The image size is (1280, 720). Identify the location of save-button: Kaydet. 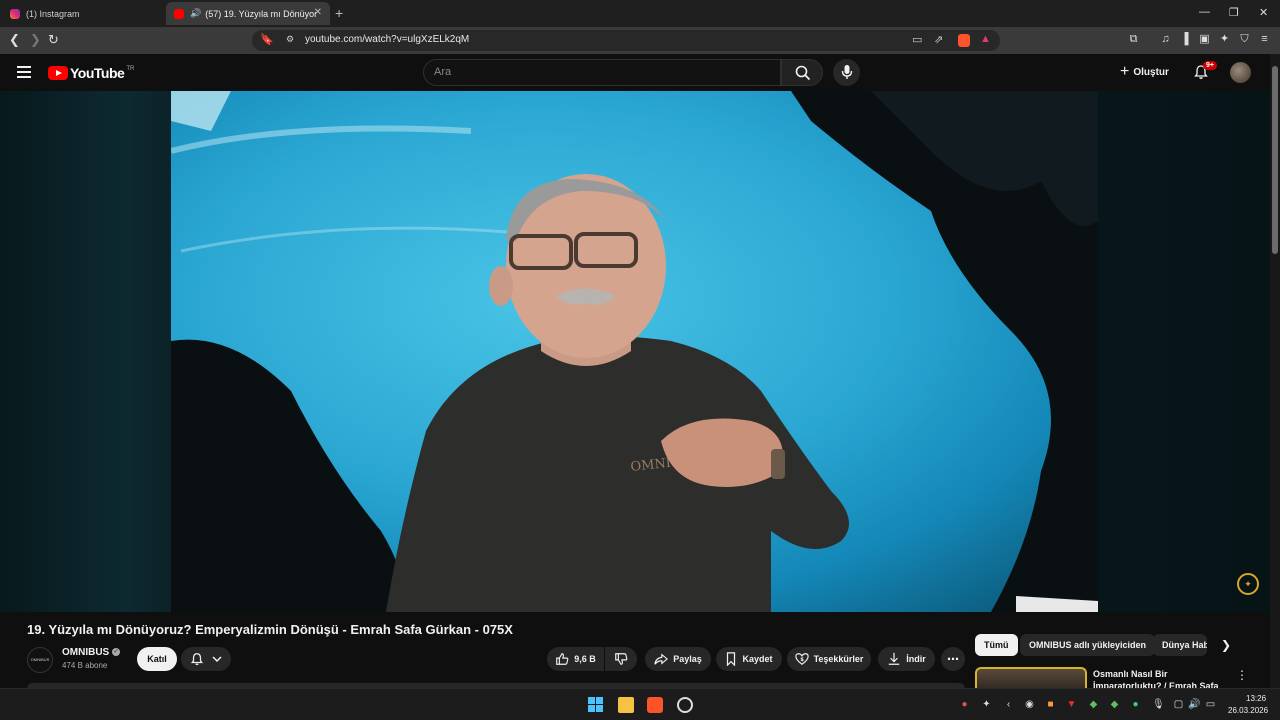
(749, 659).